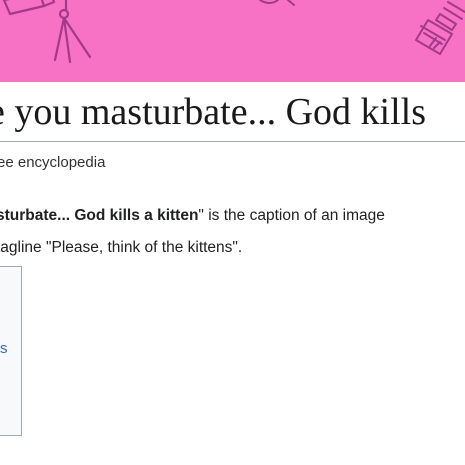  I want to click on telescope-icon, so click(47, 32).